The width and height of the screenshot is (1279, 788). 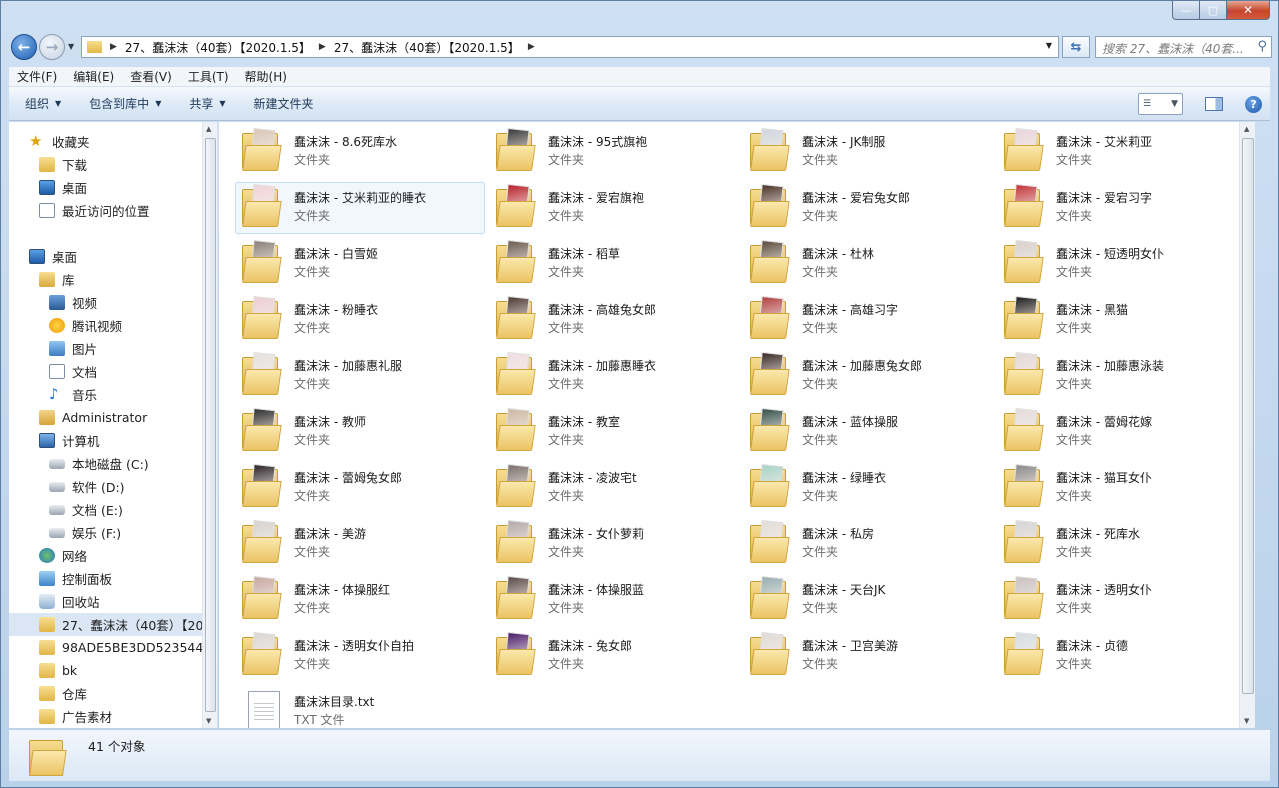 What do you see at coordinates (360, 600) in the screenshot?
I see `folder-item: 蠢沫沫 - 体操服红 文件夹` at bounding box center [360, 600].